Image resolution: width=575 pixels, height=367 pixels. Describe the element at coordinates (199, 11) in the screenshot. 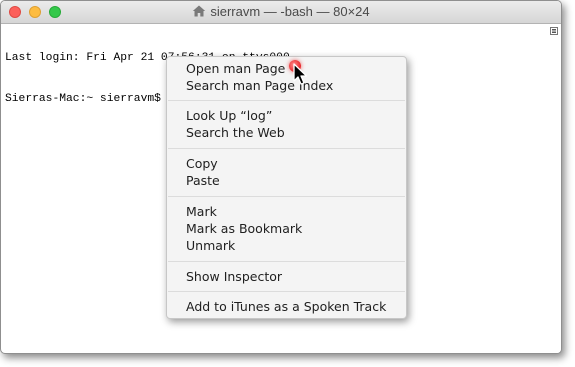

I see `home-icon` at that location.